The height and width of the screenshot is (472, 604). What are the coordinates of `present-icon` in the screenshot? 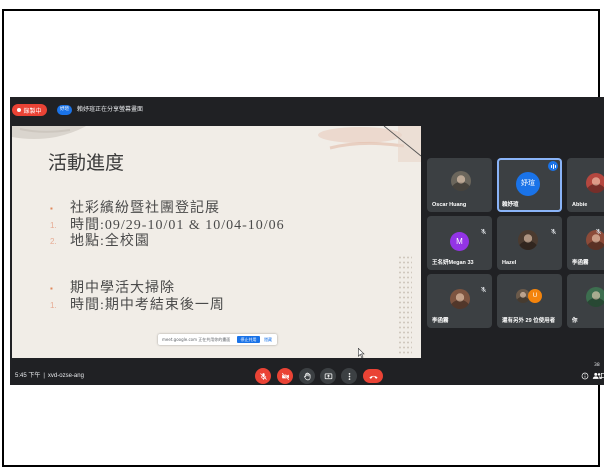 It's located at (328, 376).